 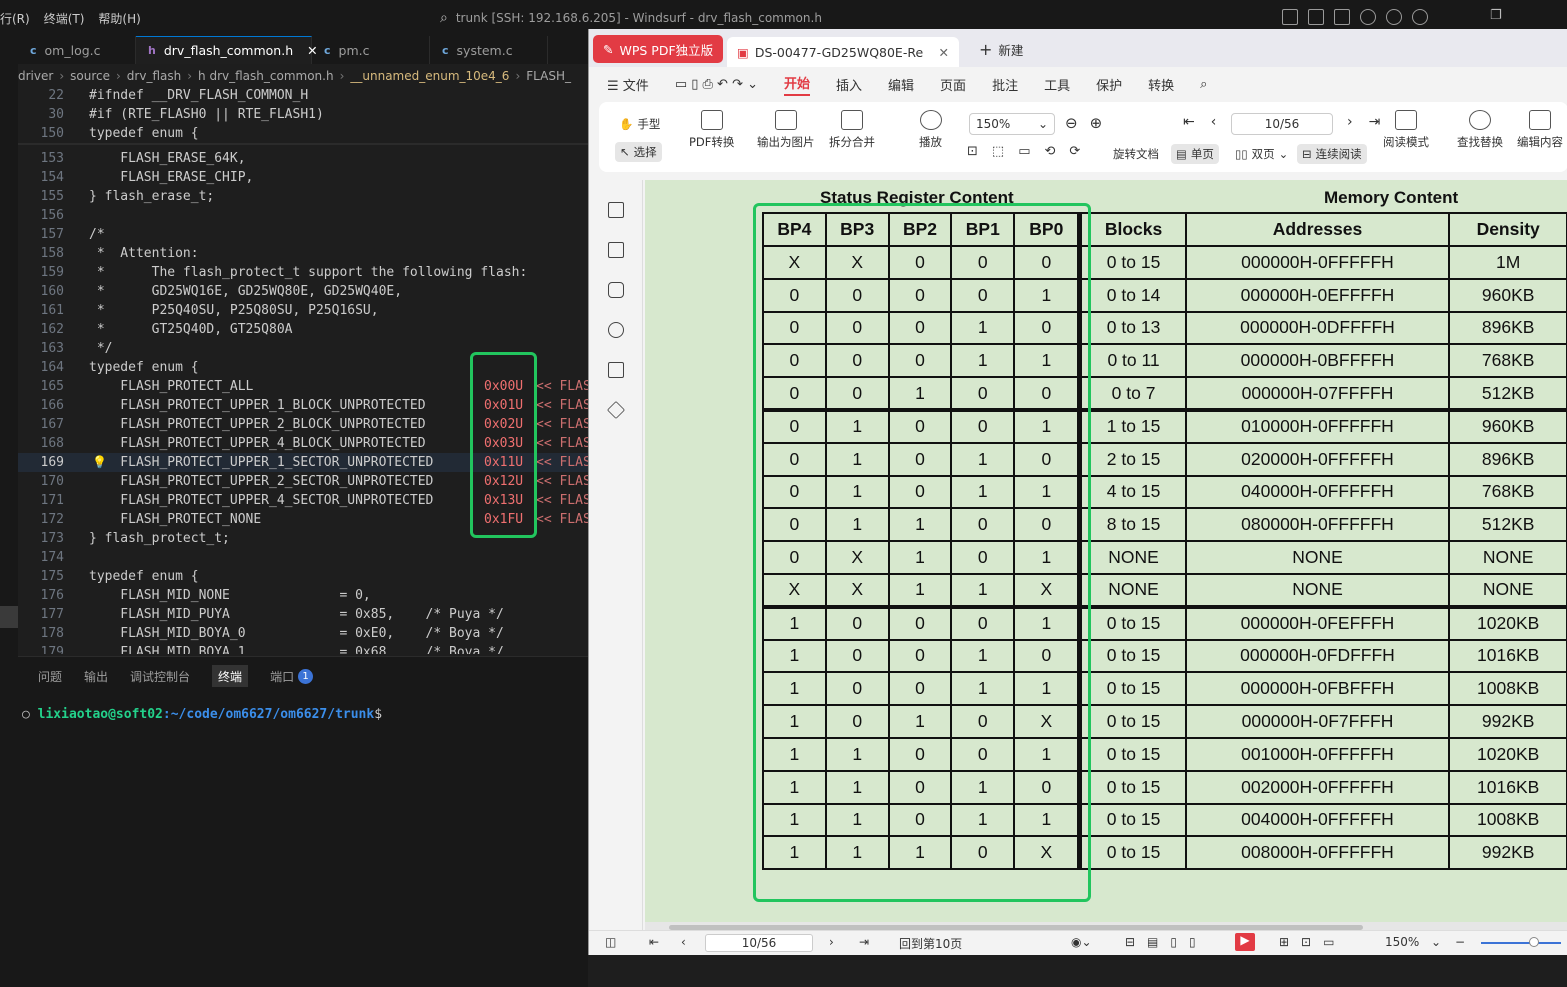 What do you see at coordinates (303, 614) in the screenshot?
I see `code-line: 177 FLASH_MID_PUYA = 0x85, /* Puya */` at bounding box center [303, 614].